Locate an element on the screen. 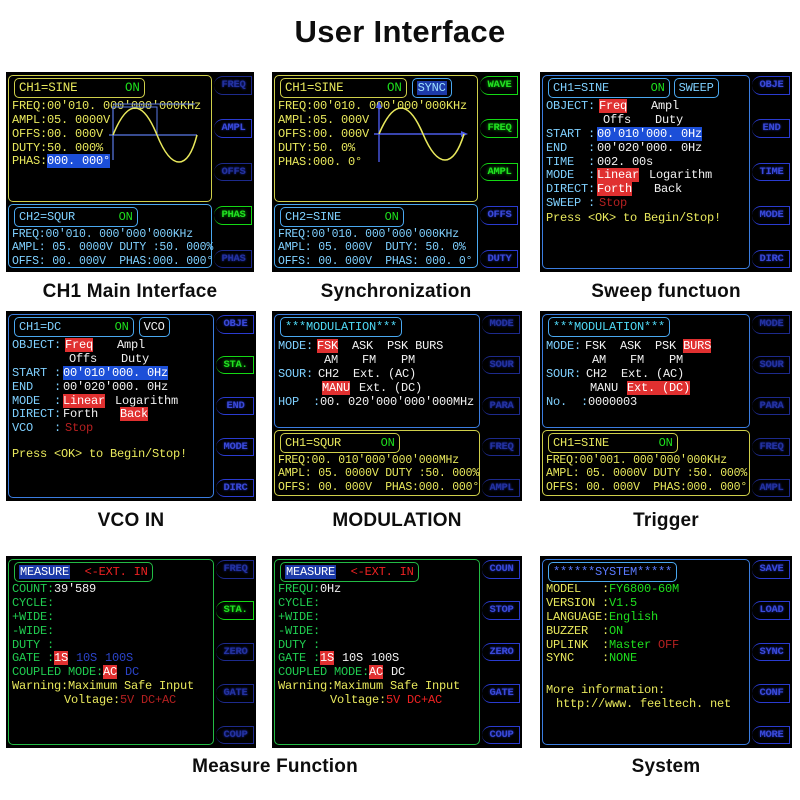  sweep-object-freq: Freq is located at coordinates (613, 105).